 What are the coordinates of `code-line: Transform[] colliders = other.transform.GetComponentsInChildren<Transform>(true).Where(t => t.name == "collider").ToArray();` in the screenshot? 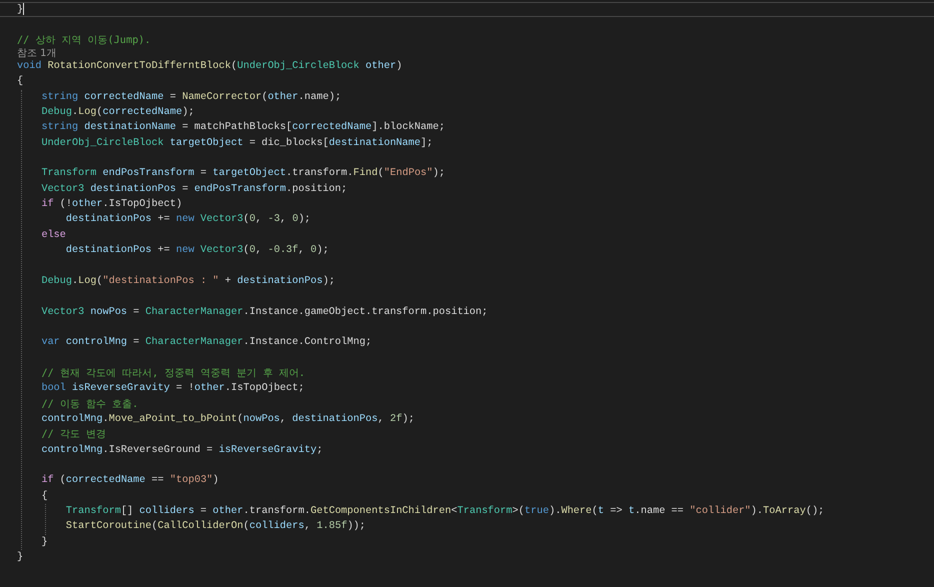 It's located at (445, 511).